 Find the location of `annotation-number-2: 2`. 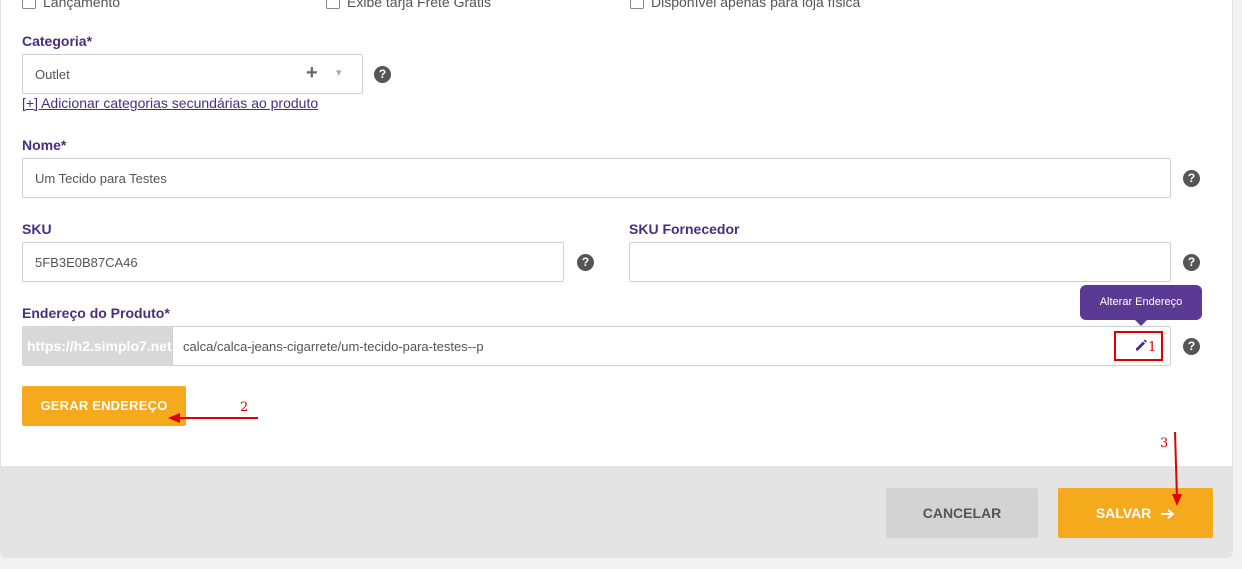

annotation-number-2: 2 is located at coordinates (244, 407).